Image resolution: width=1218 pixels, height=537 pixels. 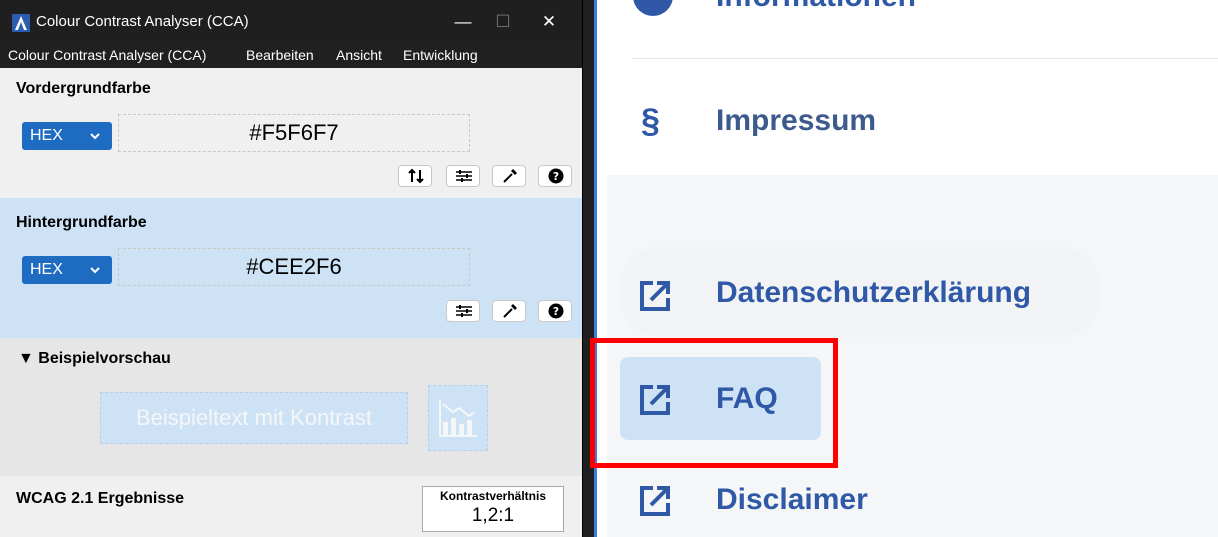 I want to click on sample-text: Beispieltext mit Kontrast, so click(x=254, y=418).